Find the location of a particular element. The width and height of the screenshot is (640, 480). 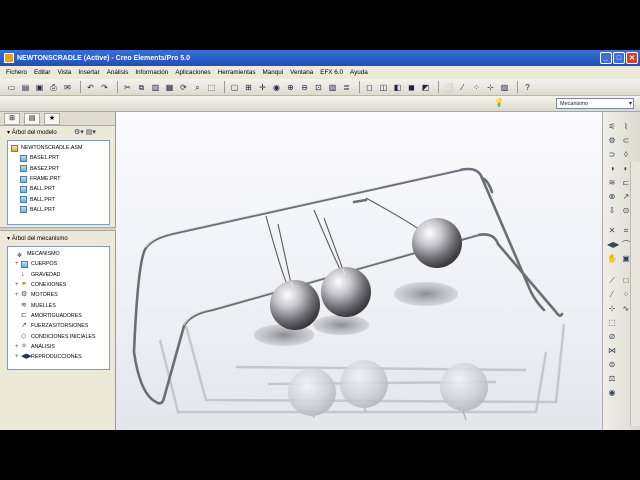

menu-ayuda: Ayuda is located at coordinates (359, 72).